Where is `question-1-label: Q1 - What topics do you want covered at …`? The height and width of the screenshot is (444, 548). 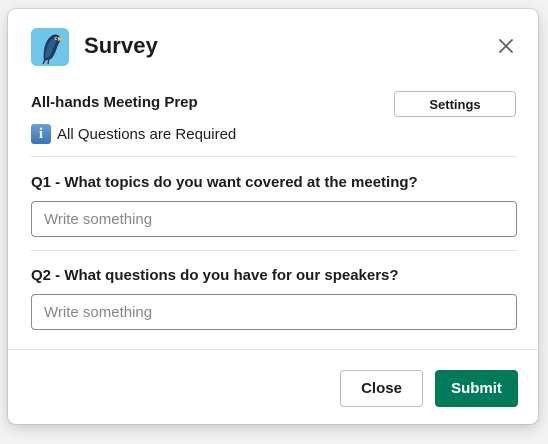 question-1-label: Q1 - What topics do you want covered at … is located at coordinates (224, 182).